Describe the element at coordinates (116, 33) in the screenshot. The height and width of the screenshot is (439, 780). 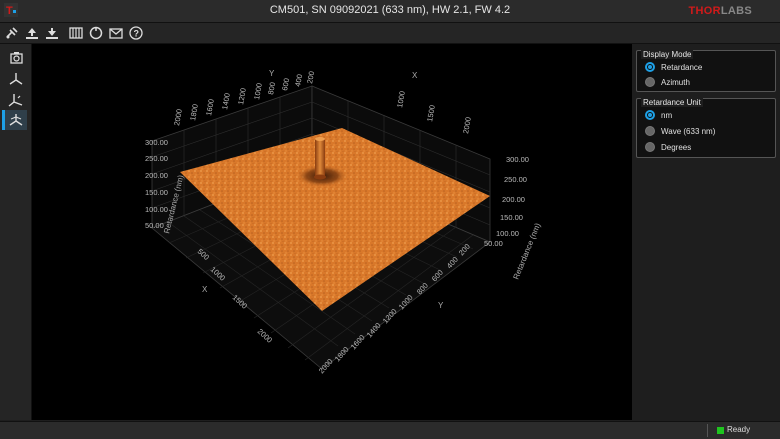
I see `mail-icon` at that location.